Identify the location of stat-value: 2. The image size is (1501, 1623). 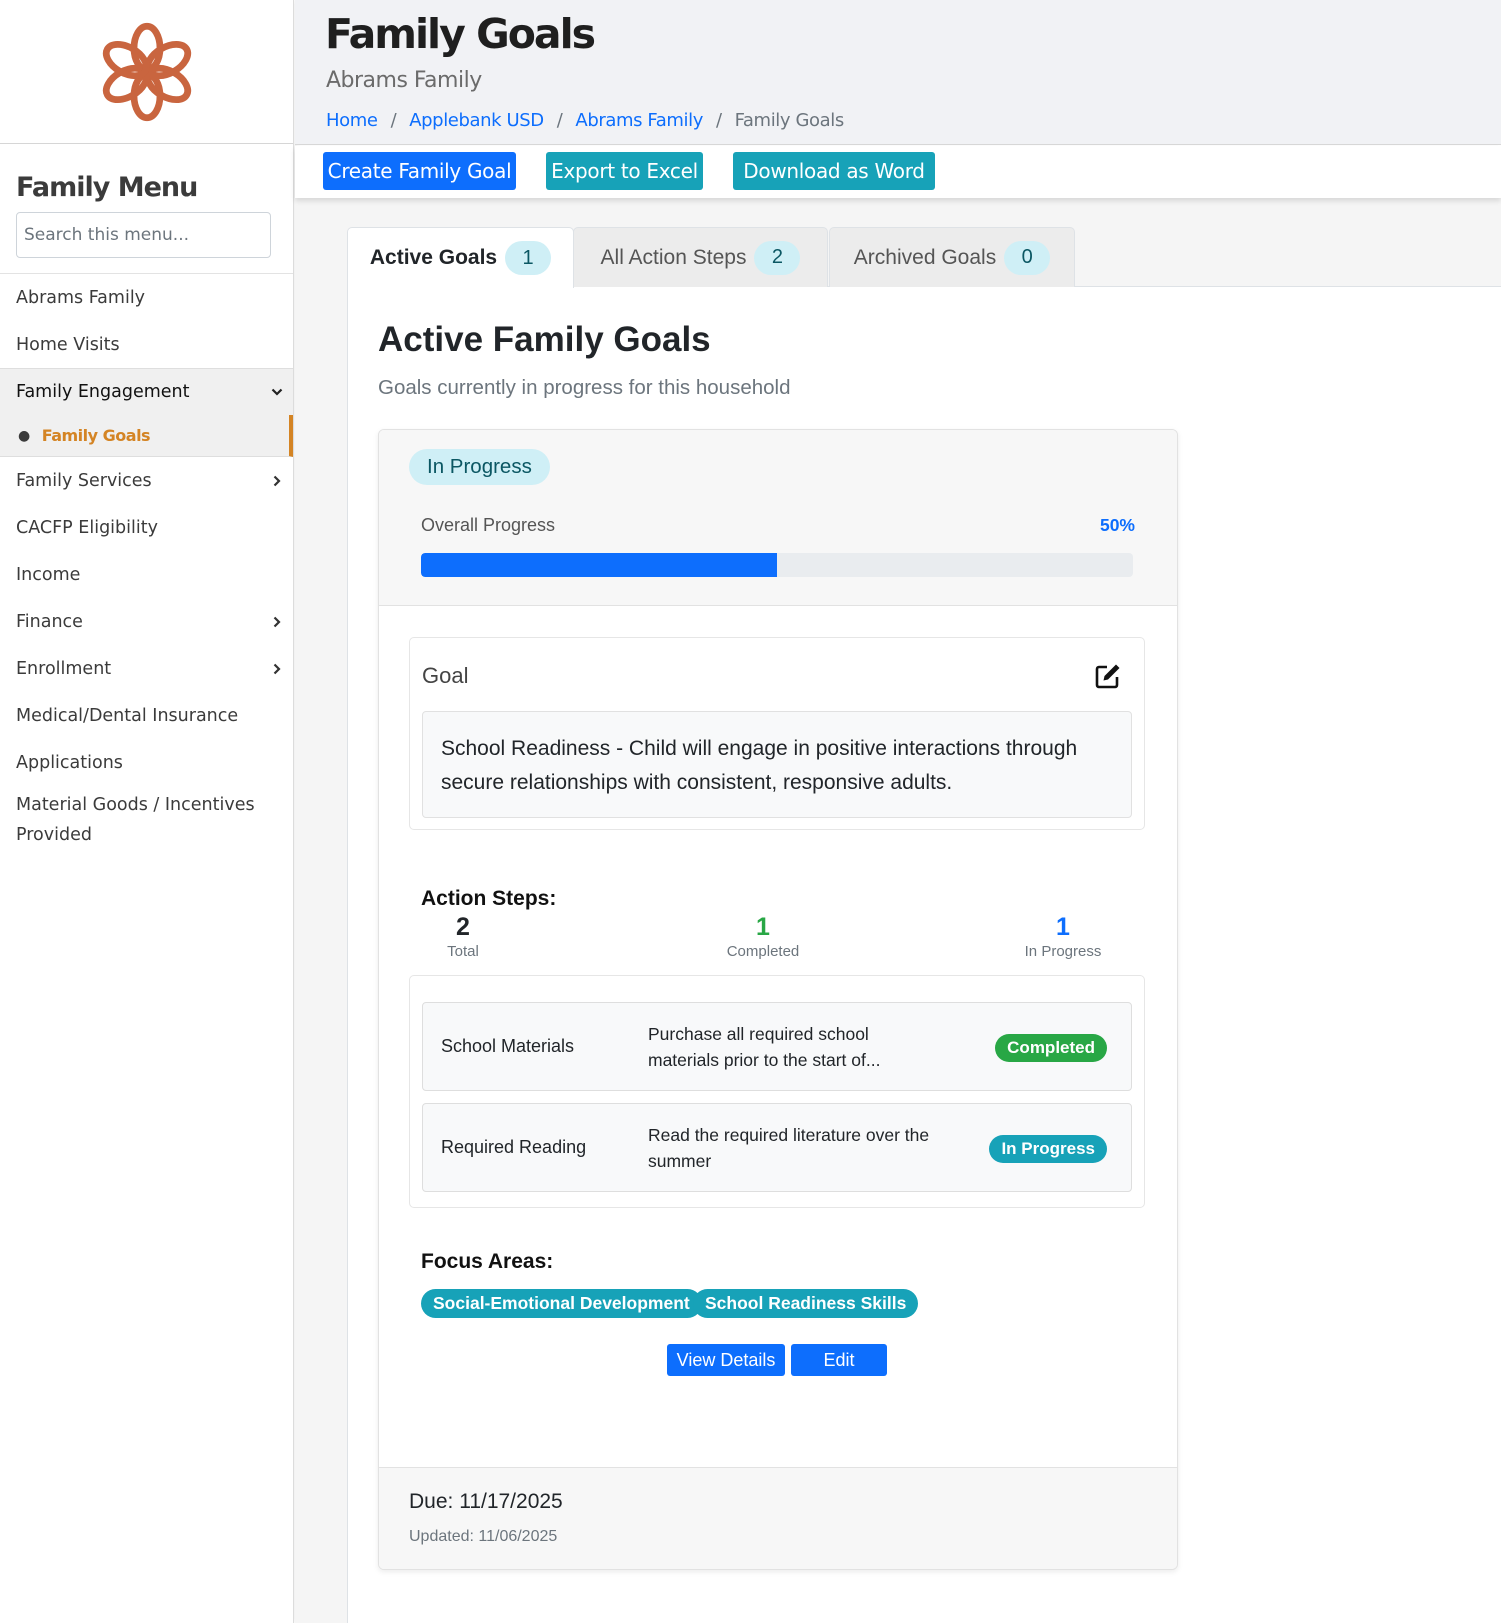
(463, 927).